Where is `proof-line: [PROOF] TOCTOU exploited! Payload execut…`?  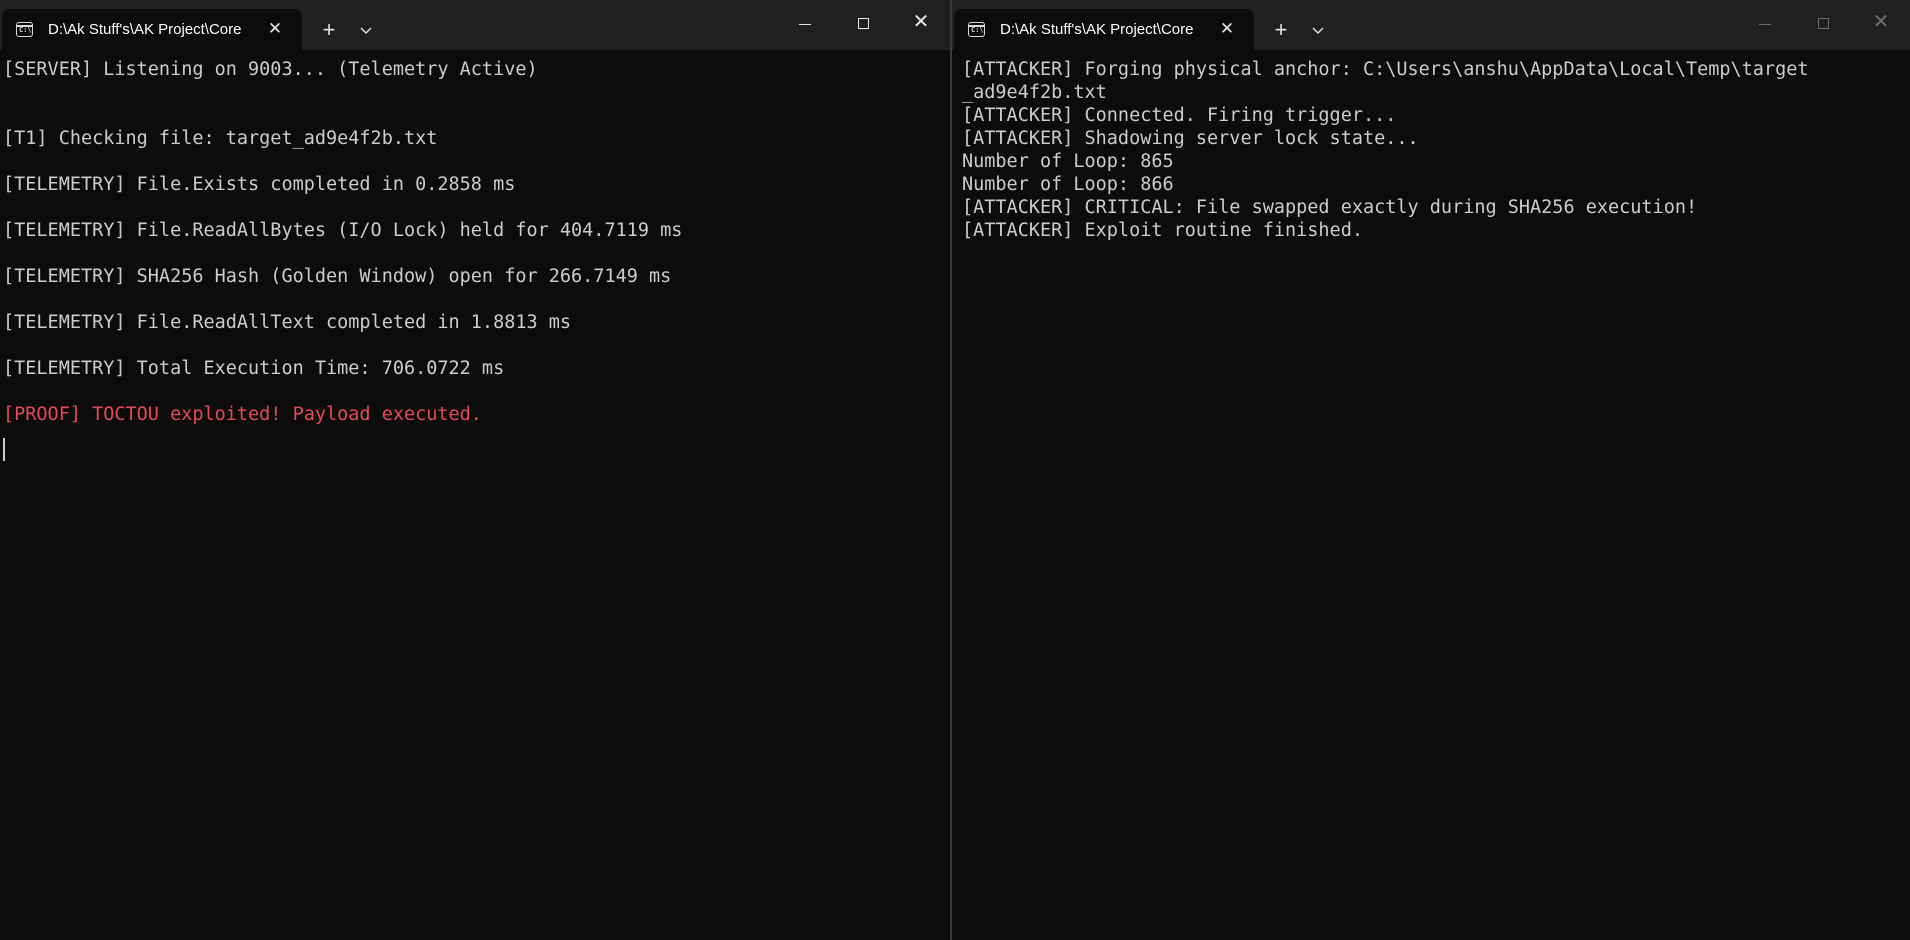
proof-line: [PROOF] TOCTOU exploited! Payload execut… is located at coordinates (242, 414).